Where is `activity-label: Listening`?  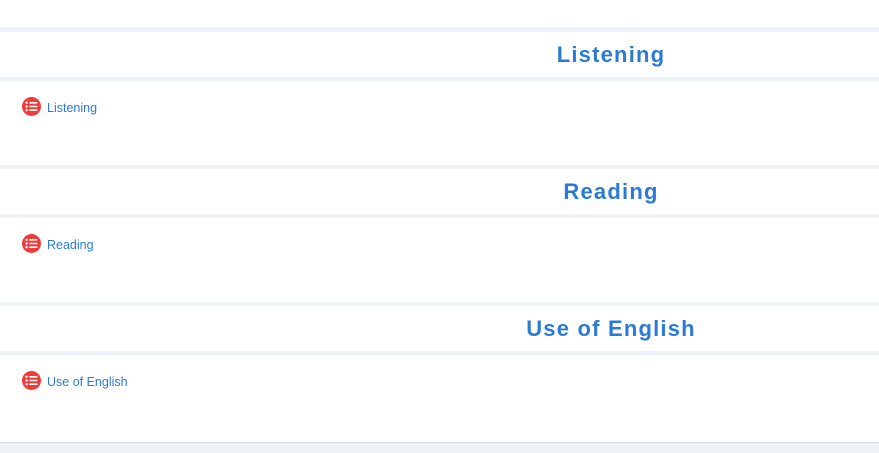 activity-label: Listening is located at coordinates (72, 108).